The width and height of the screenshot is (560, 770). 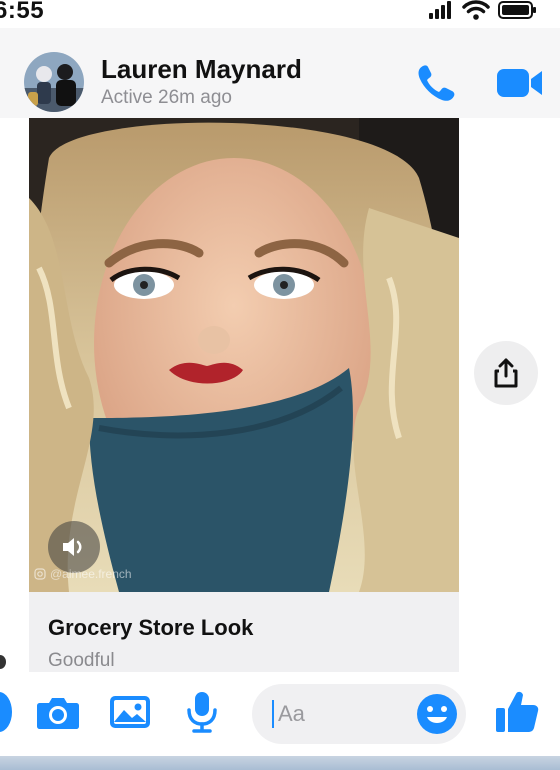 What do you see at coordinates (6, 712) in the screenshot?
I see `more-actions-icon` at bounding box center [6, 712].